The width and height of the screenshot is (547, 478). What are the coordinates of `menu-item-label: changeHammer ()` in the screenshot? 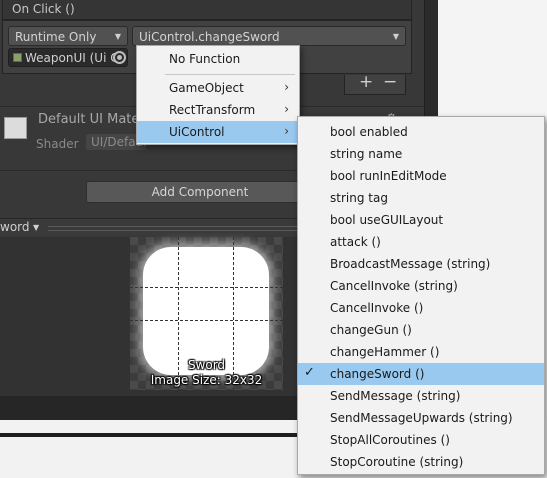 It's located at (385, 352).